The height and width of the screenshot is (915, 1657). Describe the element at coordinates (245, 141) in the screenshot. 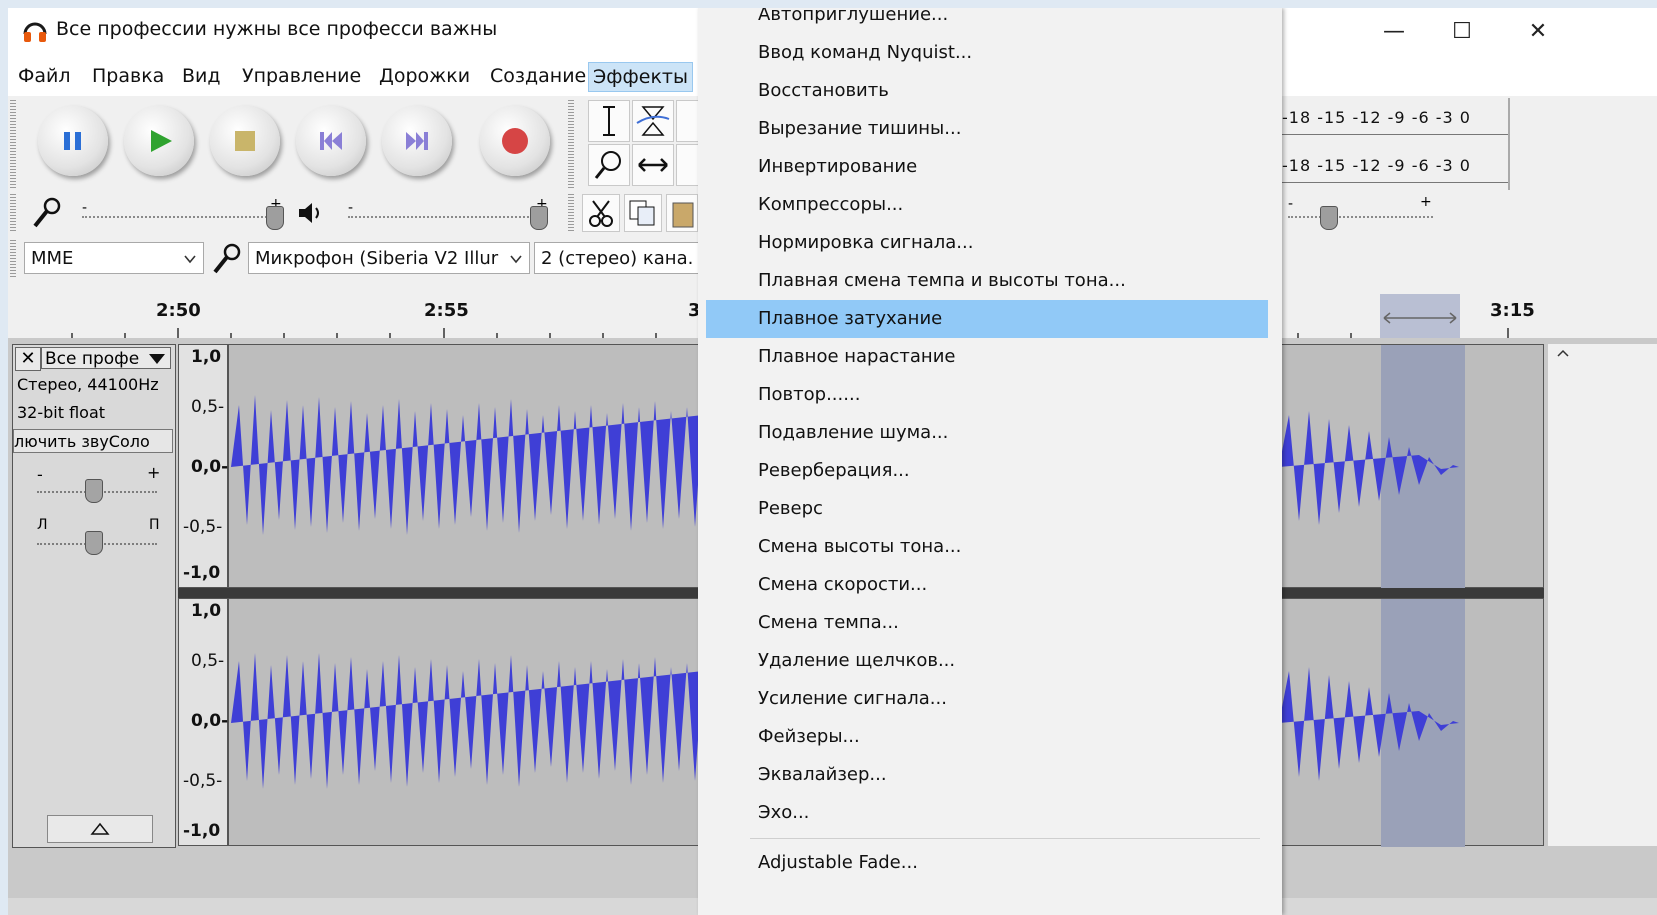

I see `stop-button` at that location.